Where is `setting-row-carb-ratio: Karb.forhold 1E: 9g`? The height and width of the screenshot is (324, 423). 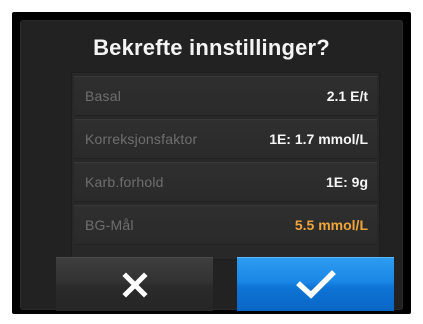 setting-row-carb-ratio: Karb.forhold 1E: 9g is located at coordinates (225, 182).